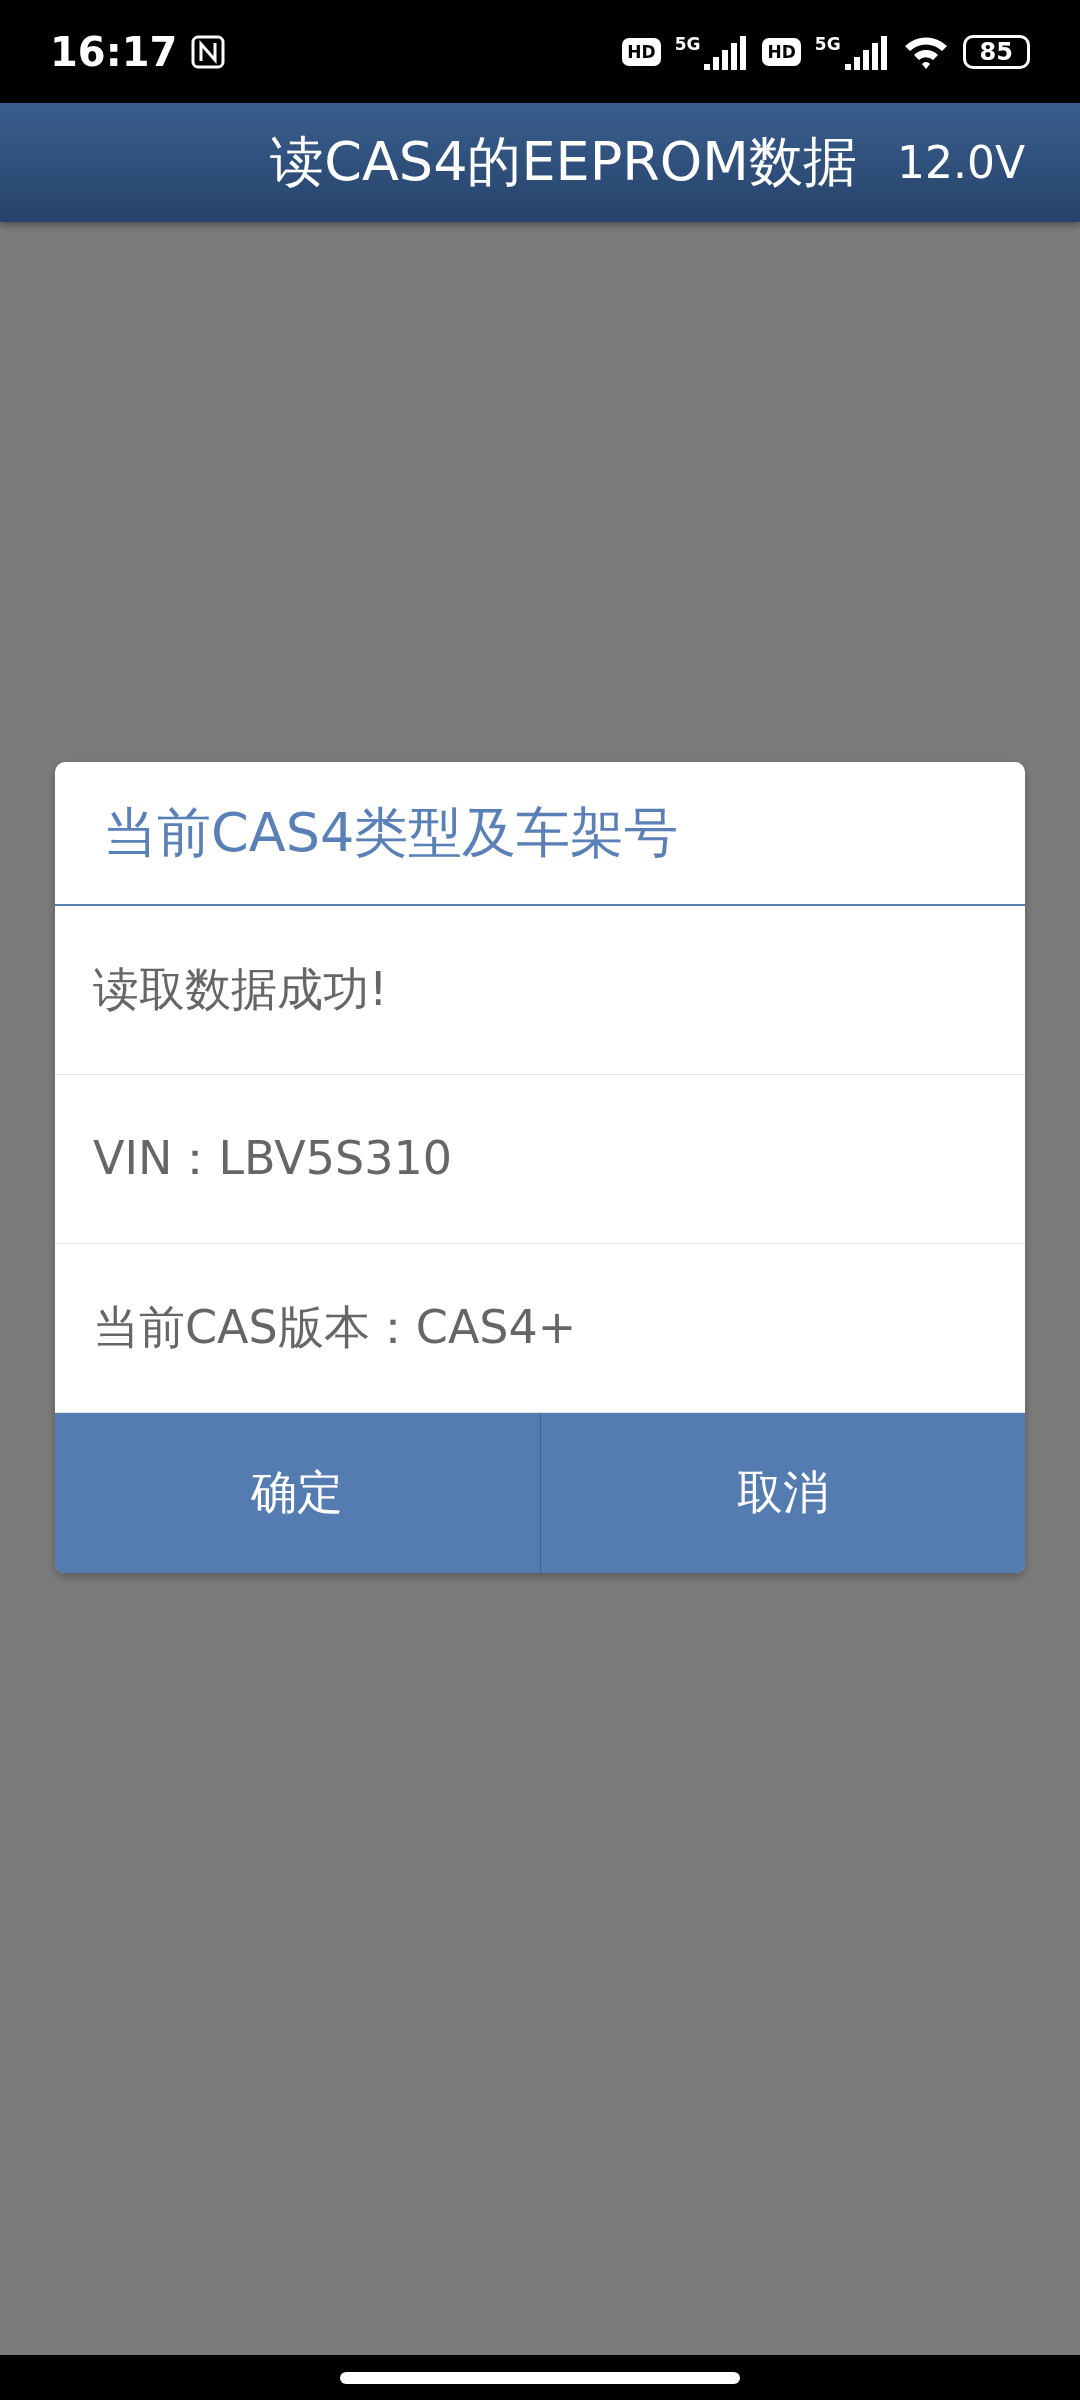  What do you see at coordinates (540, 2377) in the screenshot?
I see `home-indicator` at bounding box center [540, 2377].